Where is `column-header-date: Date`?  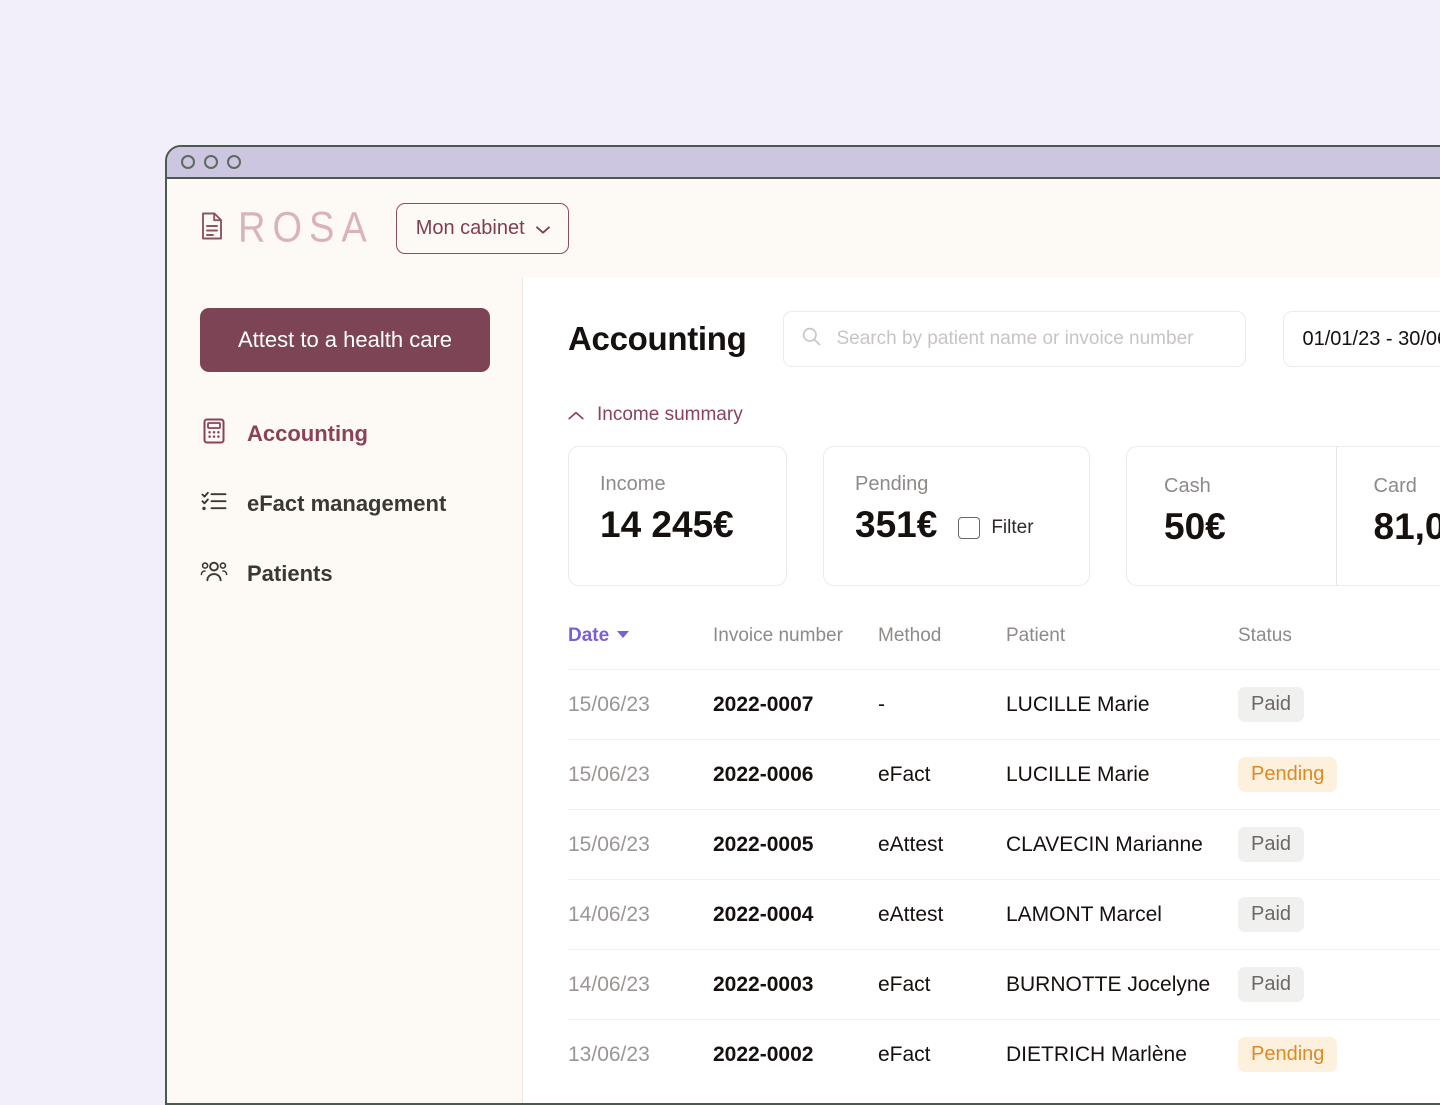
column-header-date: Date is located at coordinates (640, 647).